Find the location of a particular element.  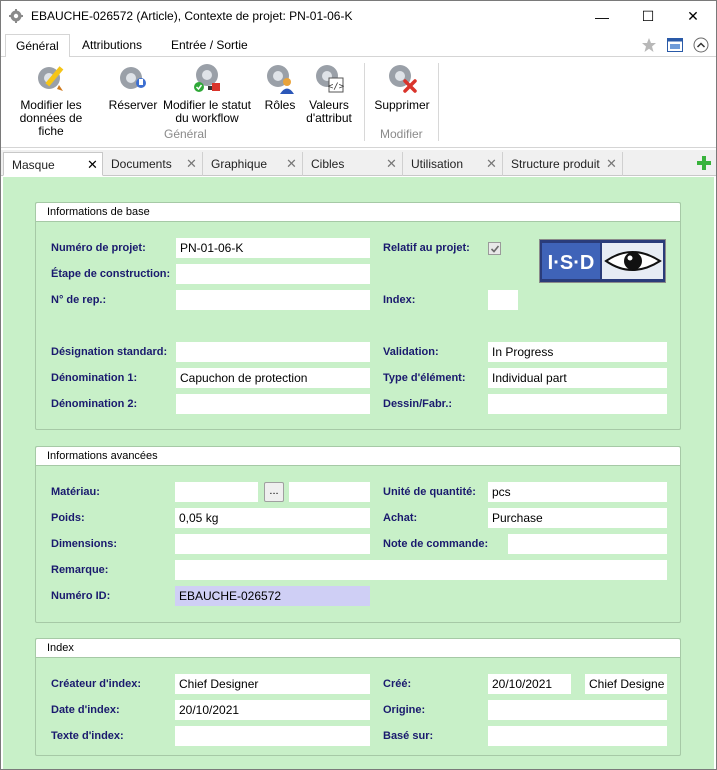

ribbon-tab-bar: Général Attributions Entrée / Sortie is located at coordinates (358, 45).